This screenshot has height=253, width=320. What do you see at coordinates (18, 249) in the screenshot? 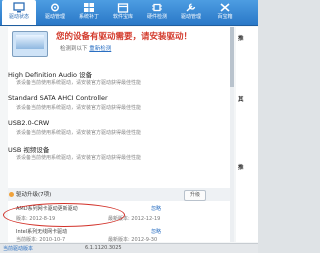
I see `status-text: 当前驱动版本` at bounding box center [18, 249].